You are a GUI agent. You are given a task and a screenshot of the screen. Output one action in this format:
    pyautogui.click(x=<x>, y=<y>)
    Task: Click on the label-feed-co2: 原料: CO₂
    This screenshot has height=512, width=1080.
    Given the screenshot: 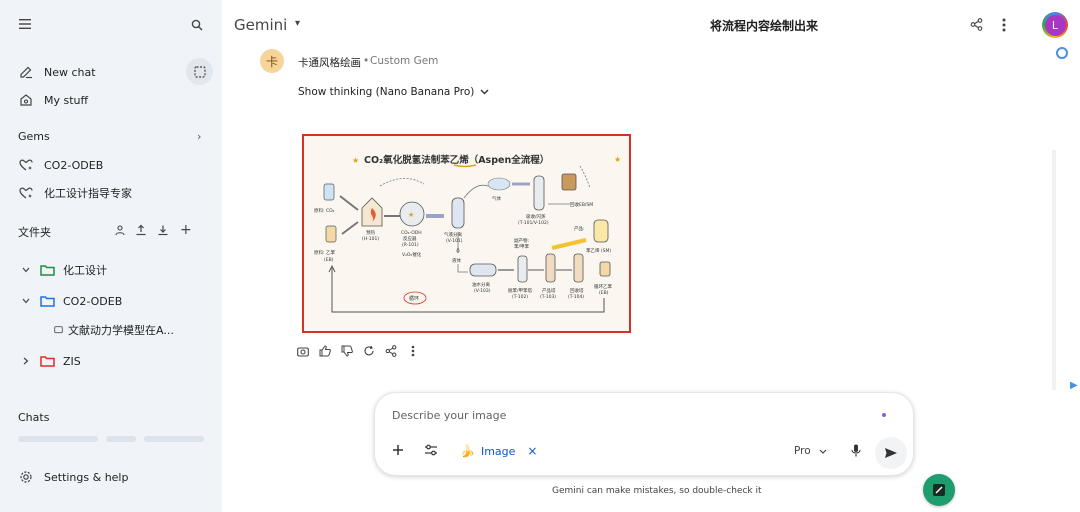 What is the action you would take?
    pyautogui.click(x=324, y=210)
    